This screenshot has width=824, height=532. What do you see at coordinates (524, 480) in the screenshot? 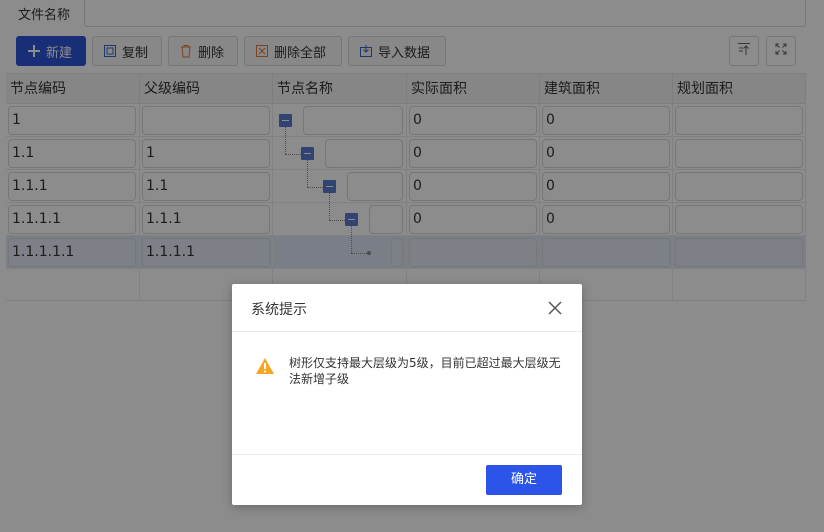
I see `confirm-button: 确定` at bounding box center [524, 480].